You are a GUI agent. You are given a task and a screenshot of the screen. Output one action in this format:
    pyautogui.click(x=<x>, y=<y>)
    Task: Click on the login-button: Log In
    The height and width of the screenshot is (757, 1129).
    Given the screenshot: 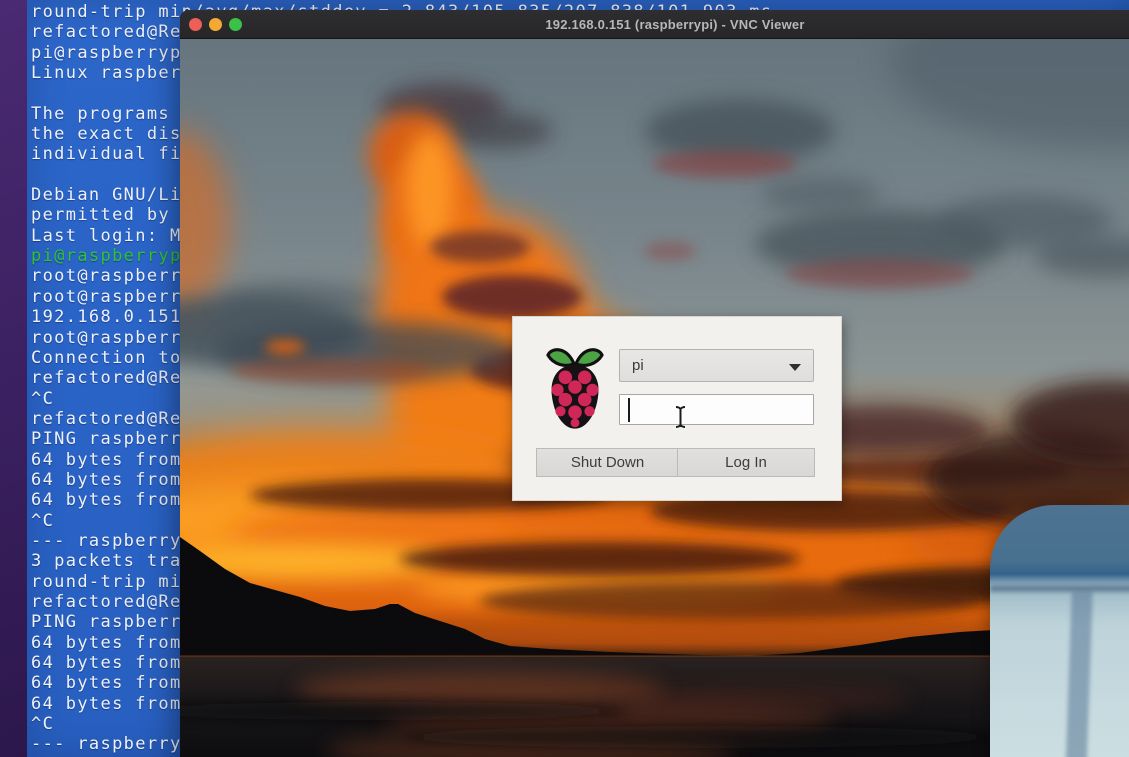 What is the action you would take?
    pyautogui.click(x=746, y=462)
    